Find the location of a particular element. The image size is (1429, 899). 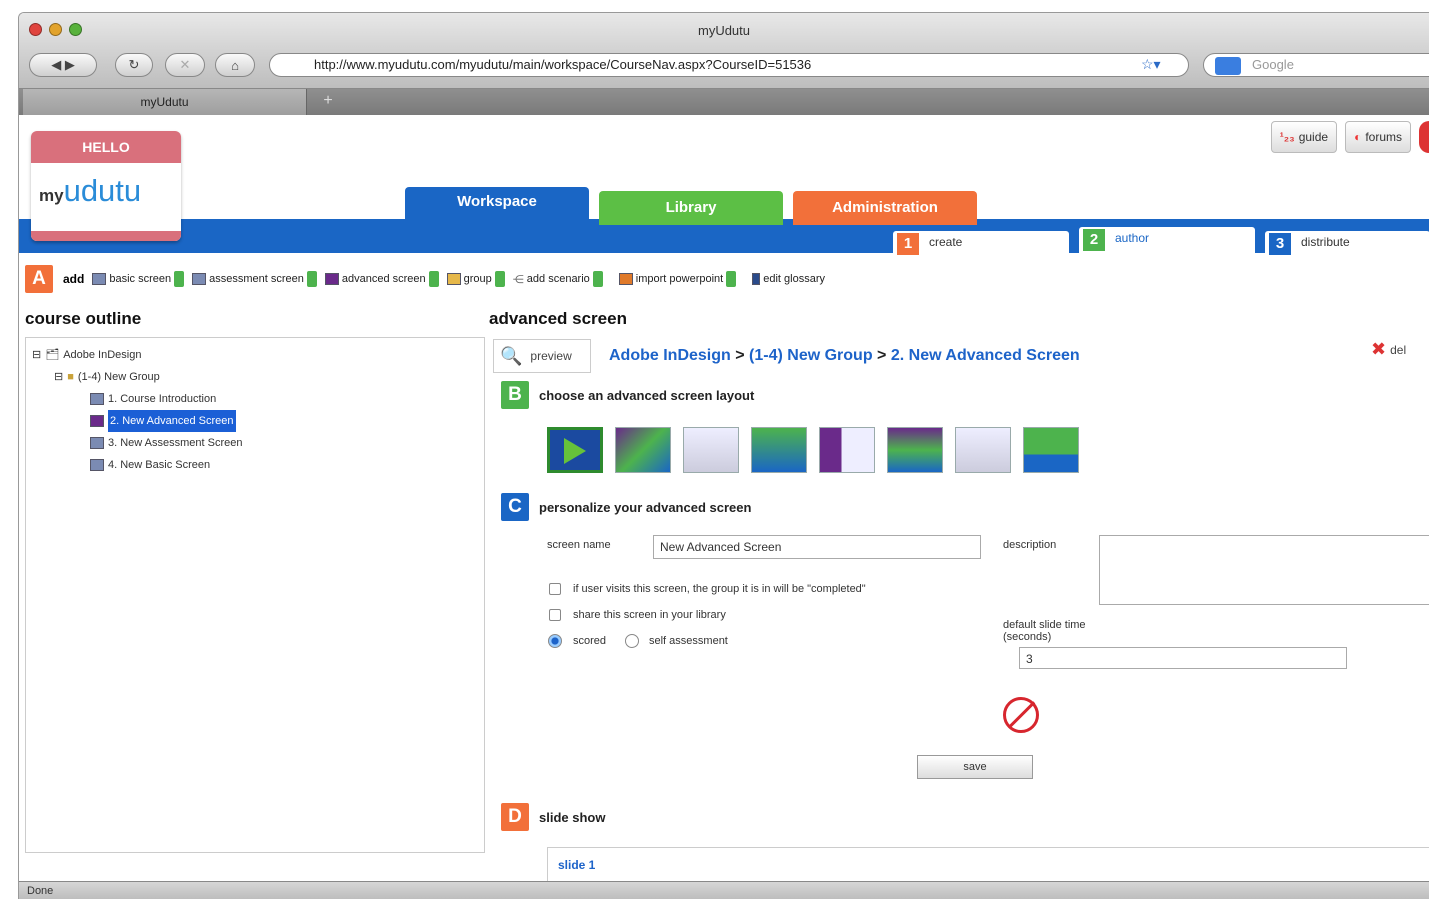

tree-node-label: (1-4) New Group is located at coordinates (118, 377).